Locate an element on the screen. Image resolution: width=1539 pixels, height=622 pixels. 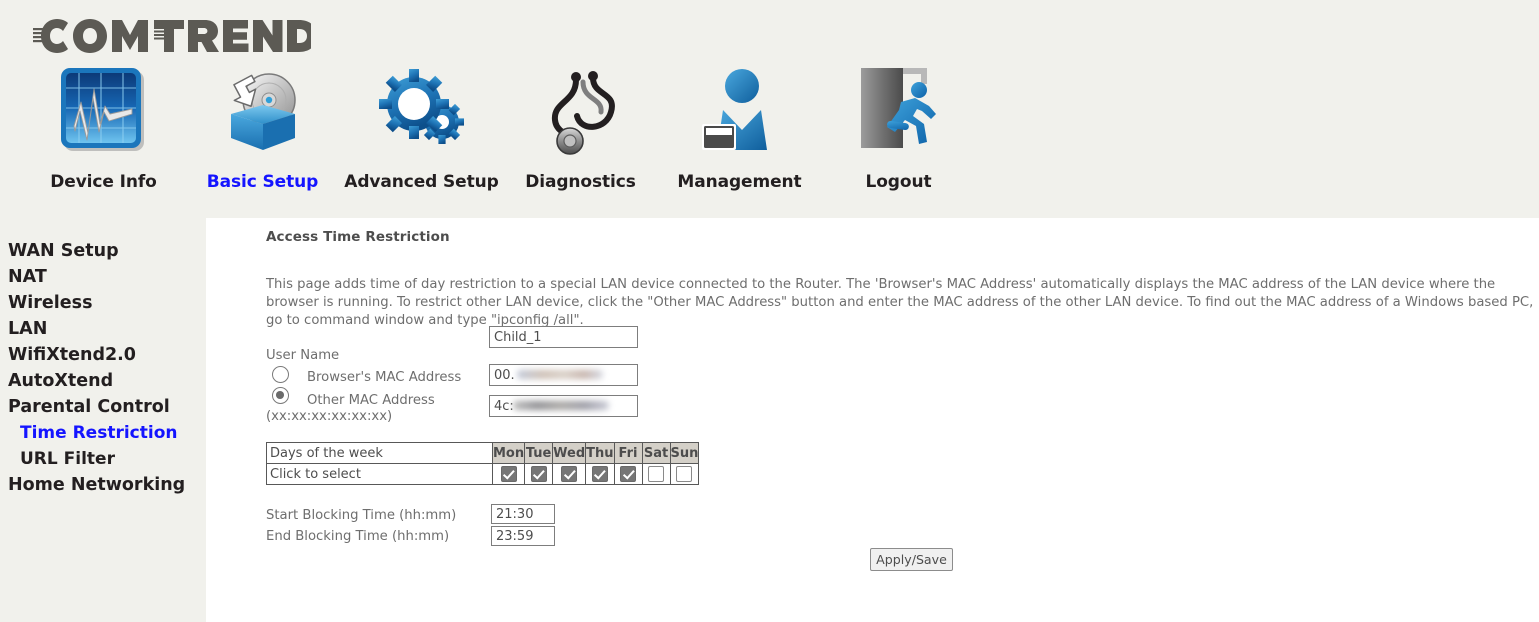
day-checkbox-fri is located at coordinates (628, 474).